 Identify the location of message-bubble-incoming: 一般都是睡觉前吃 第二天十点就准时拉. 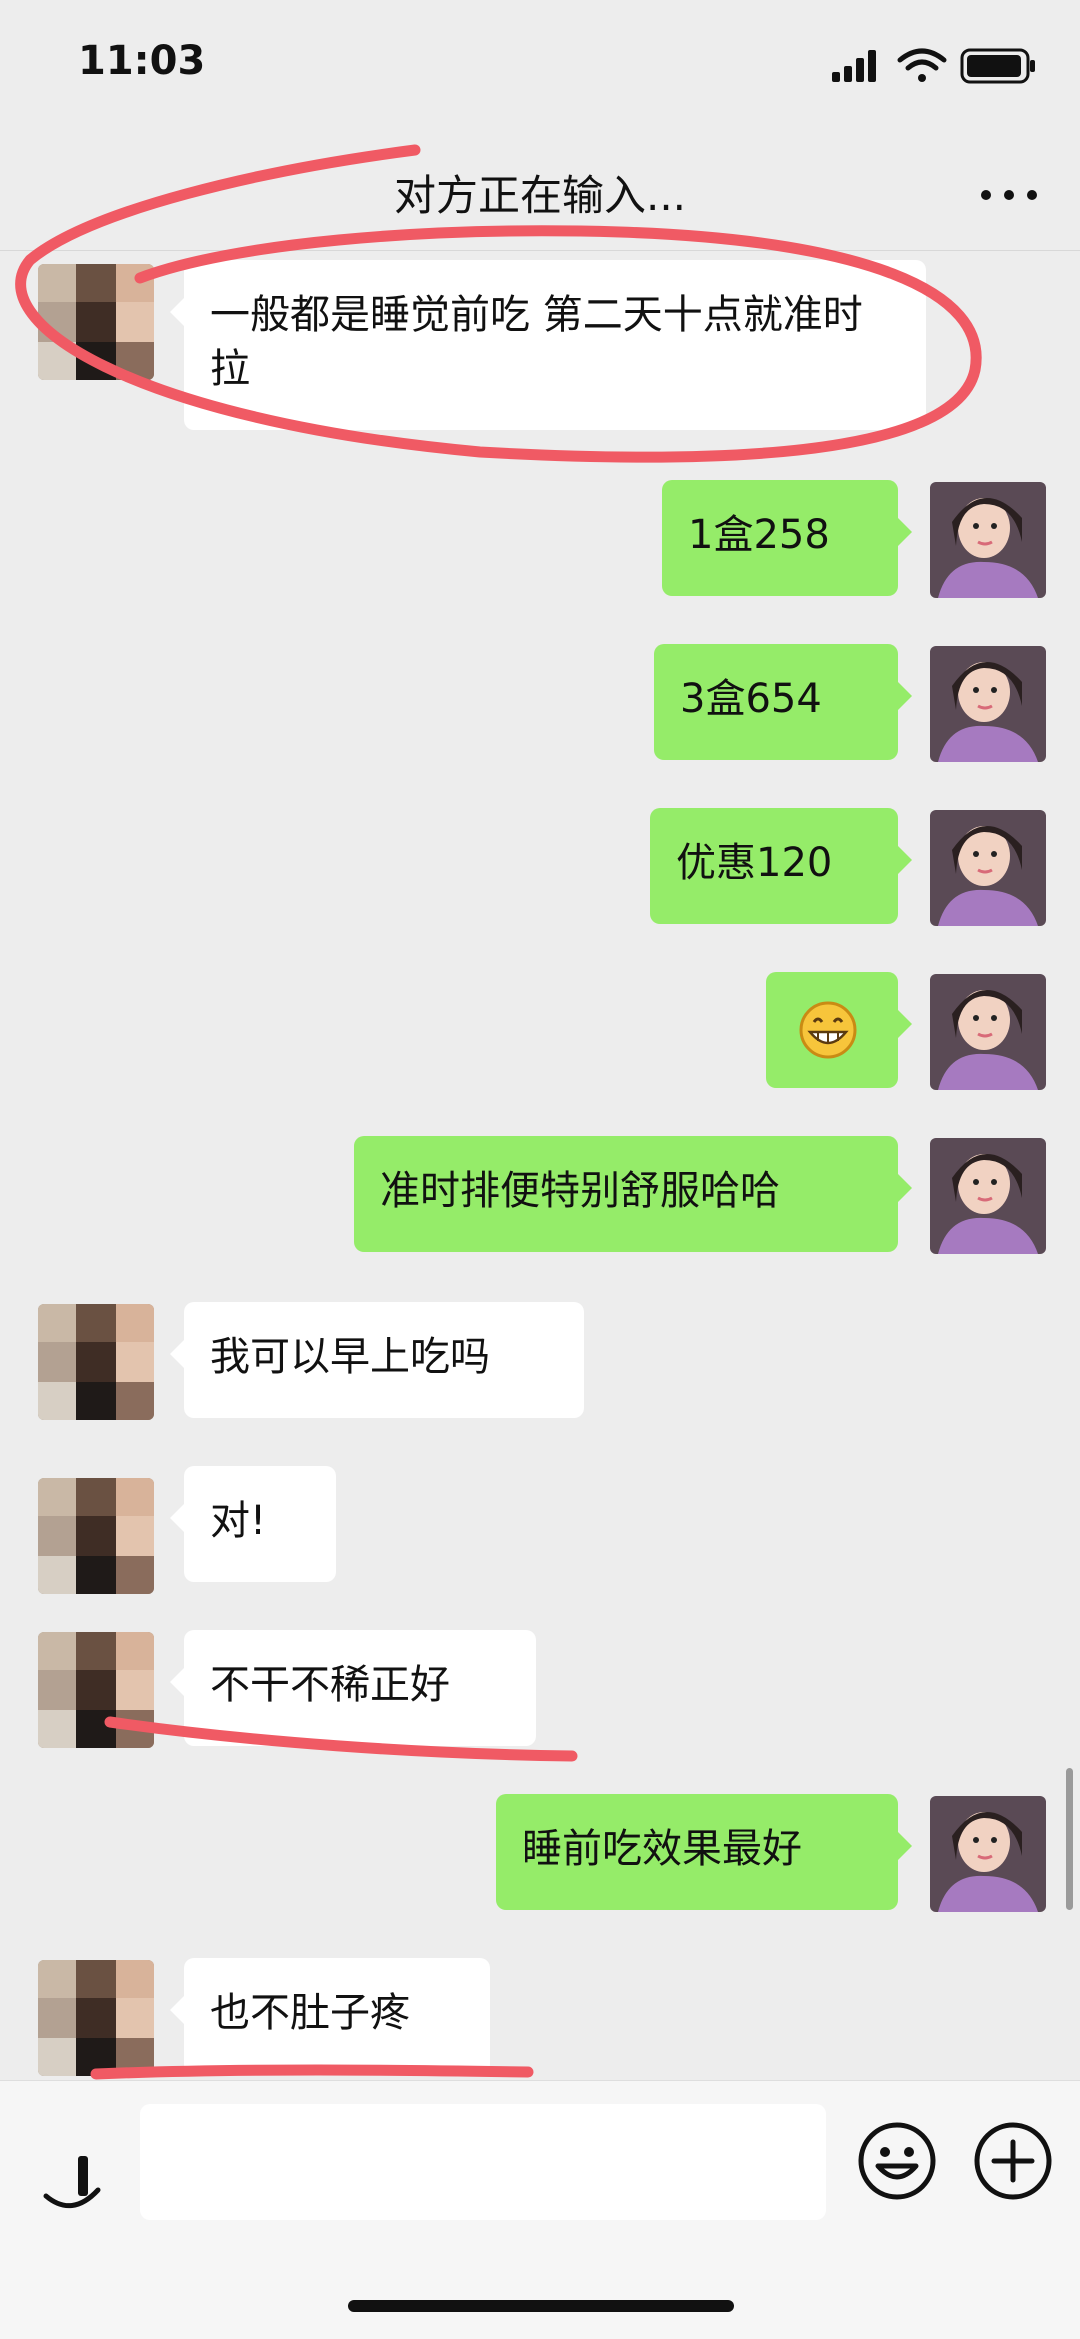
(548, 345).